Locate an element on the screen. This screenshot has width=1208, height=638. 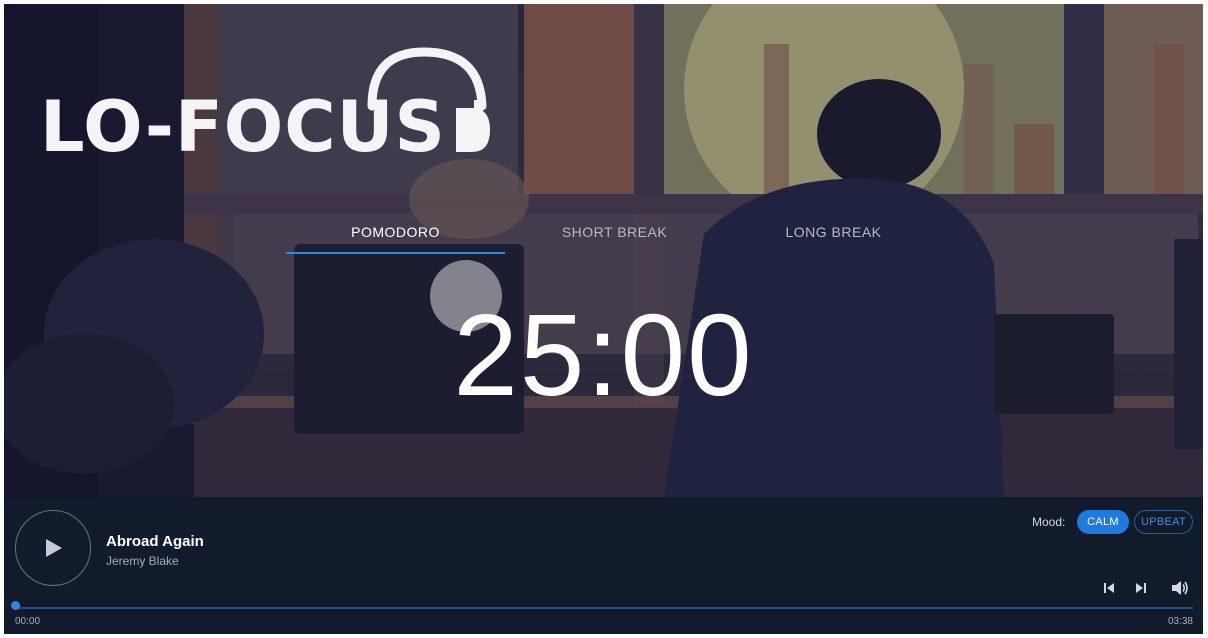
mood-calm-button: CALM is located at coordinates (1103, 522).